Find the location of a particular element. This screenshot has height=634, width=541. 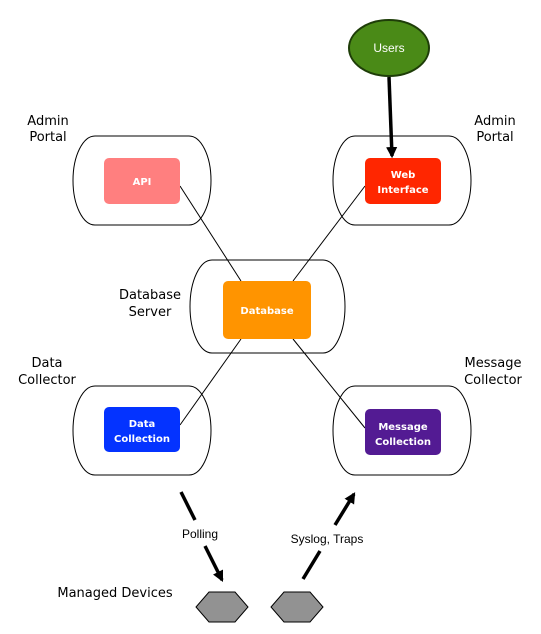

svg-text: Web is located at coordinates (403, 175).